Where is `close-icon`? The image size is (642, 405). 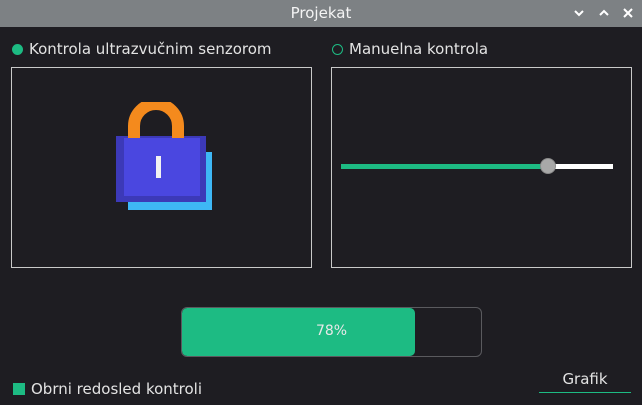
close-icon is located at coordinates (628, 13).